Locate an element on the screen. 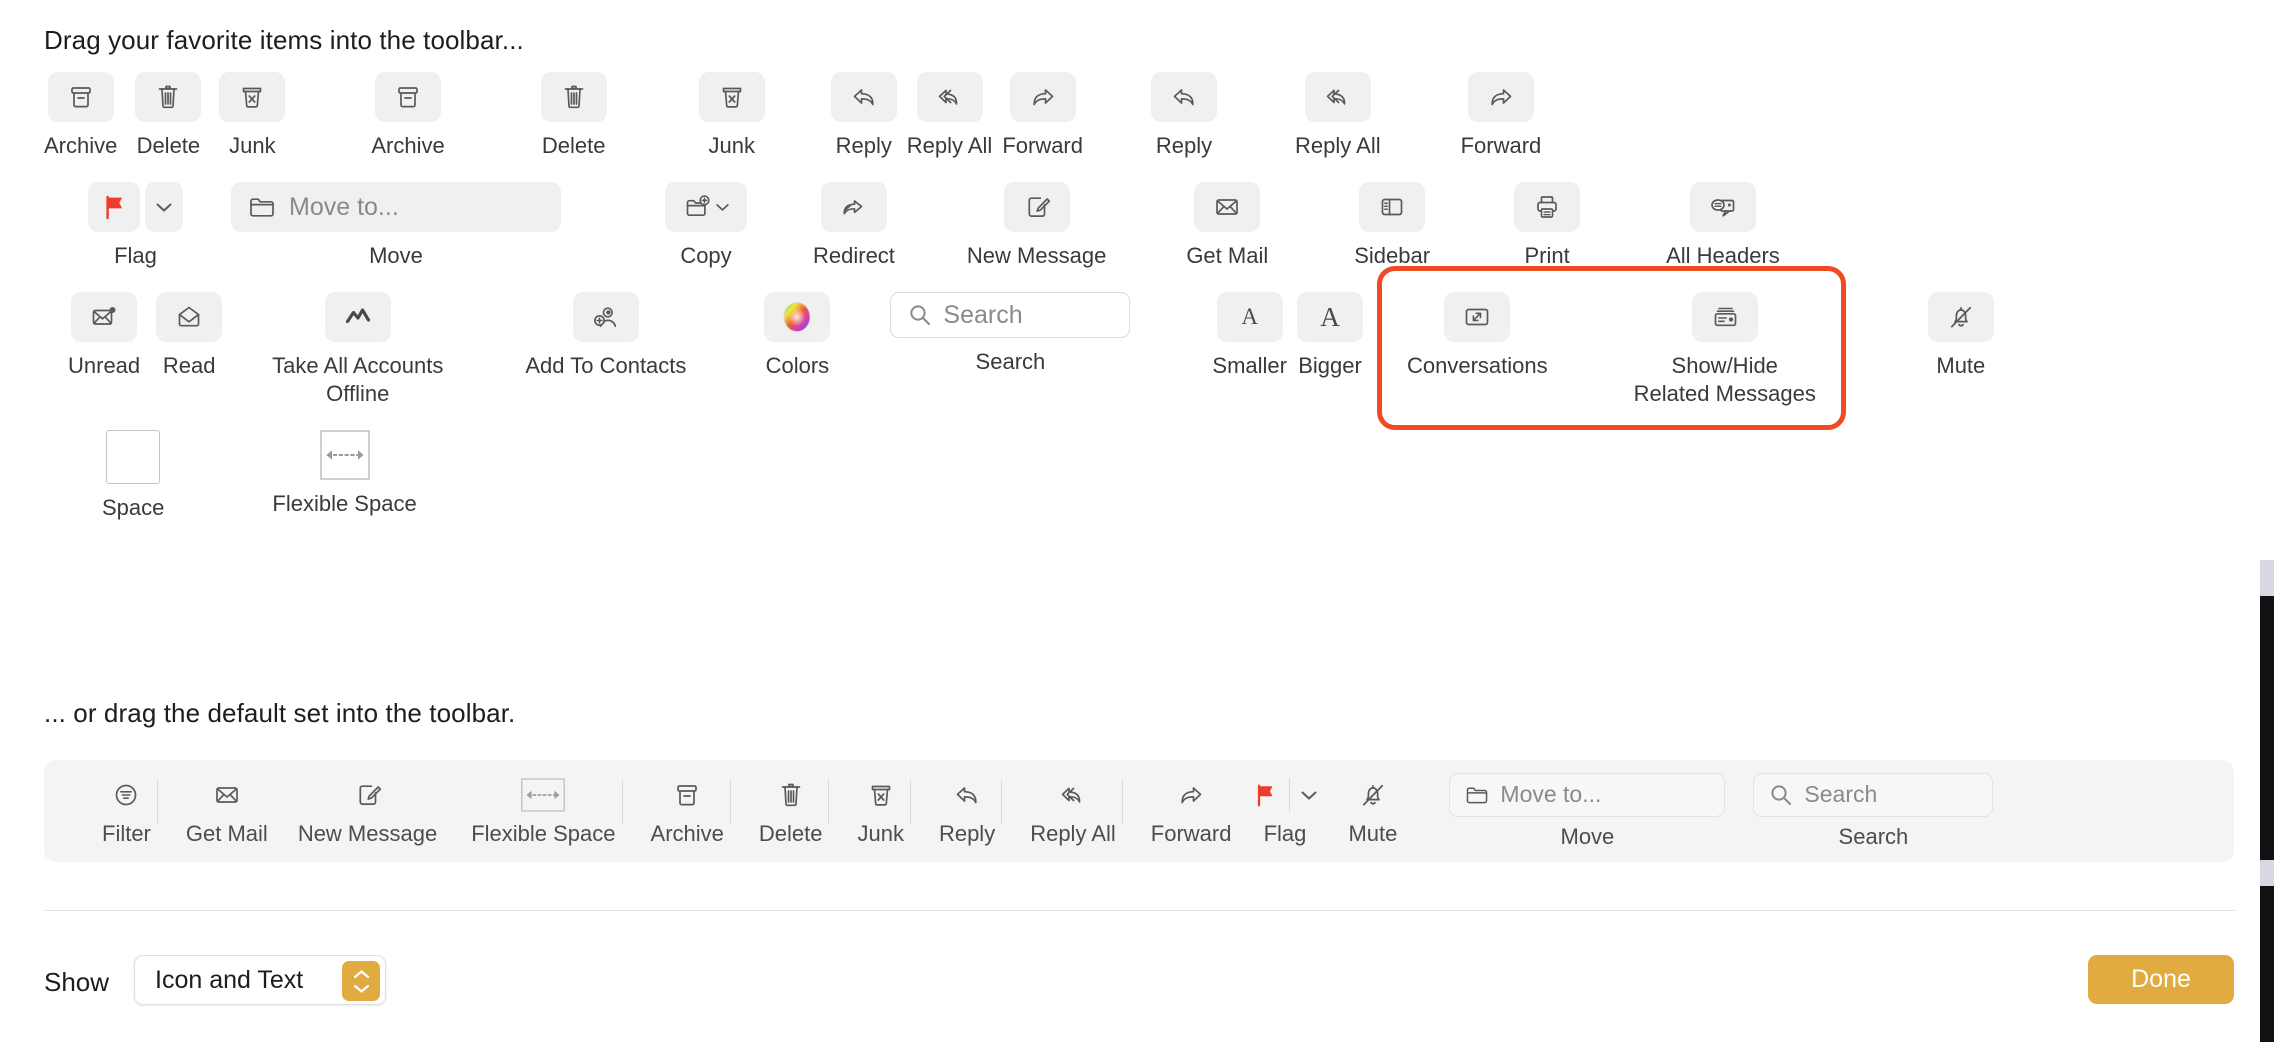 This screenshot has height=1042, width=2274. palette-item-mute: Mute is located at coordinates (1960, 336).